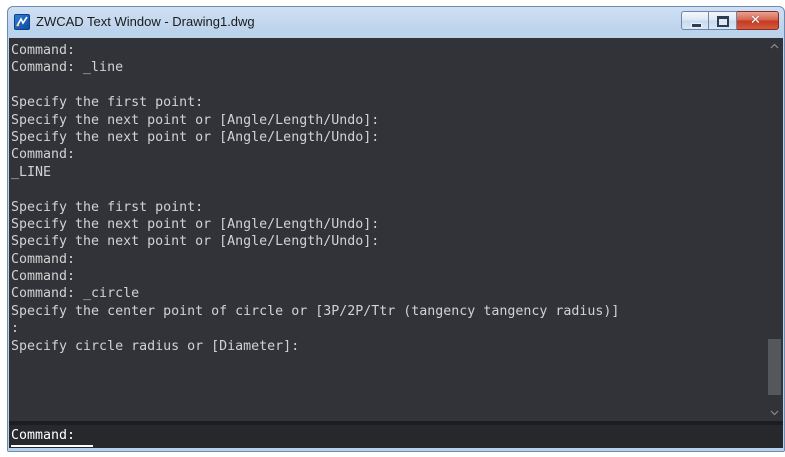 The width and height of the screenshot is (785, 457). I want to click on close-icon: ✕, so click(755, 20).